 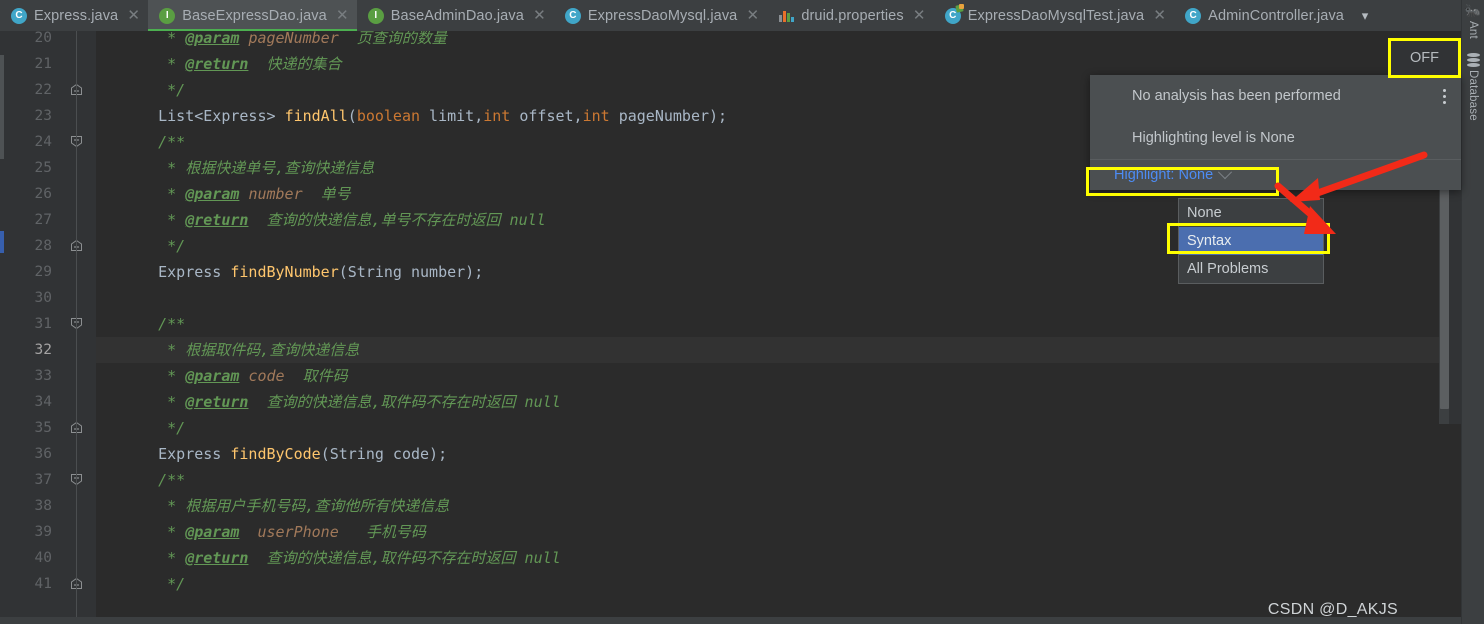 I want to click on line-number: 28, so click(x=43, y=246).